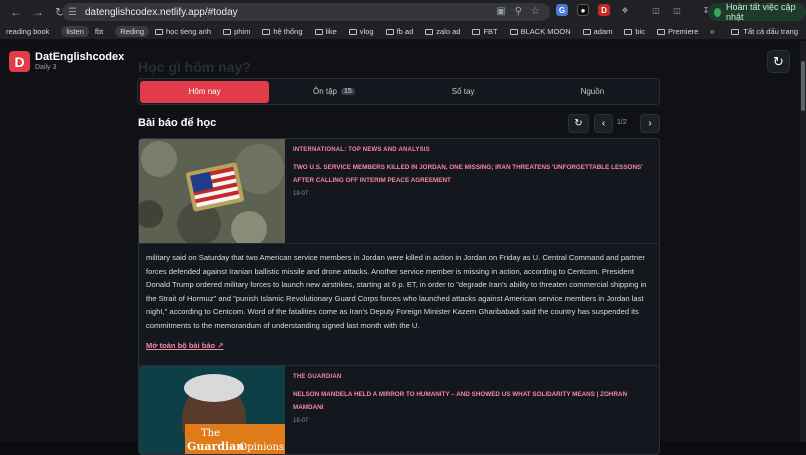  I want to click on bookmark-item: fb ad, so click(399, 31).